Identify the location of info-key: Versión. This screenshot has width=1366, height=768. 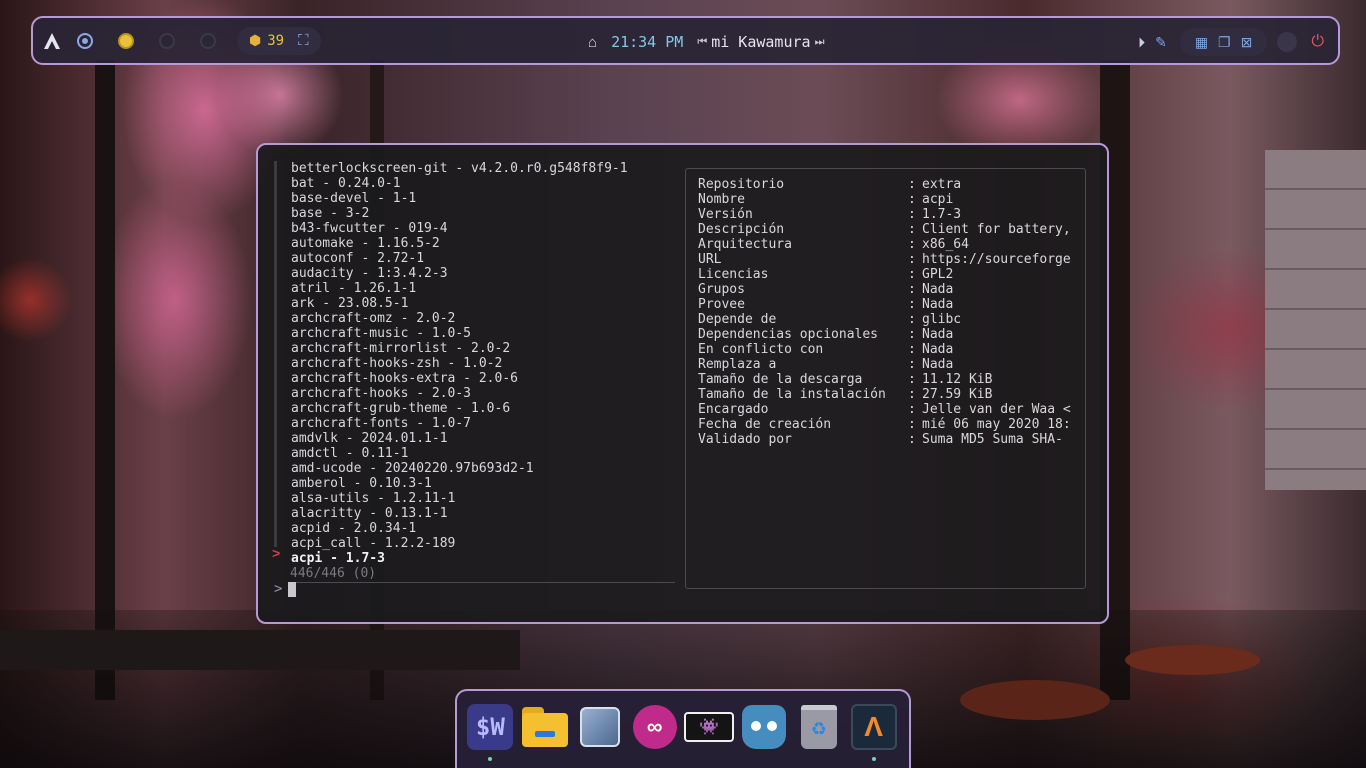
(725, 214).